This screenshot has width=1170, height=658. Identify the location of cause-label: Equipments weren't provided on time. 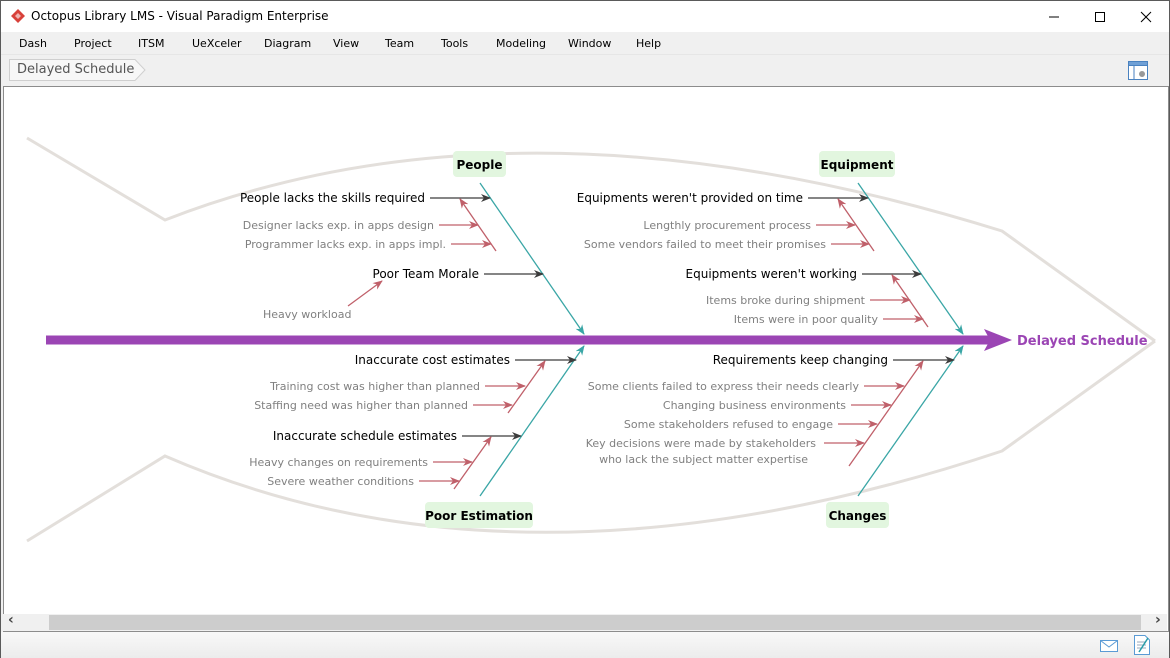
(690, 198).